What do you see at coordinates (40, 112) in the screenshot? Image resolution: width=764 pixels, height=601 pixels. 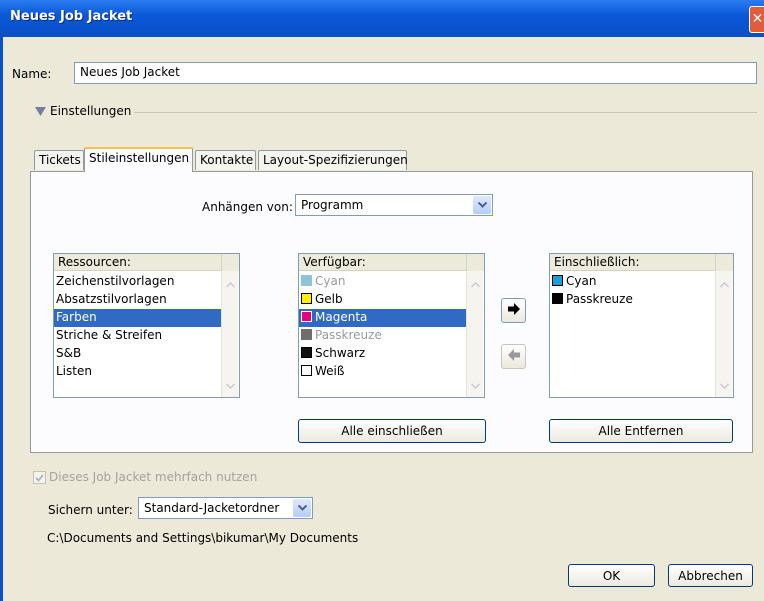 I see `triangle-down-icon` at bounding box center [40, 112].